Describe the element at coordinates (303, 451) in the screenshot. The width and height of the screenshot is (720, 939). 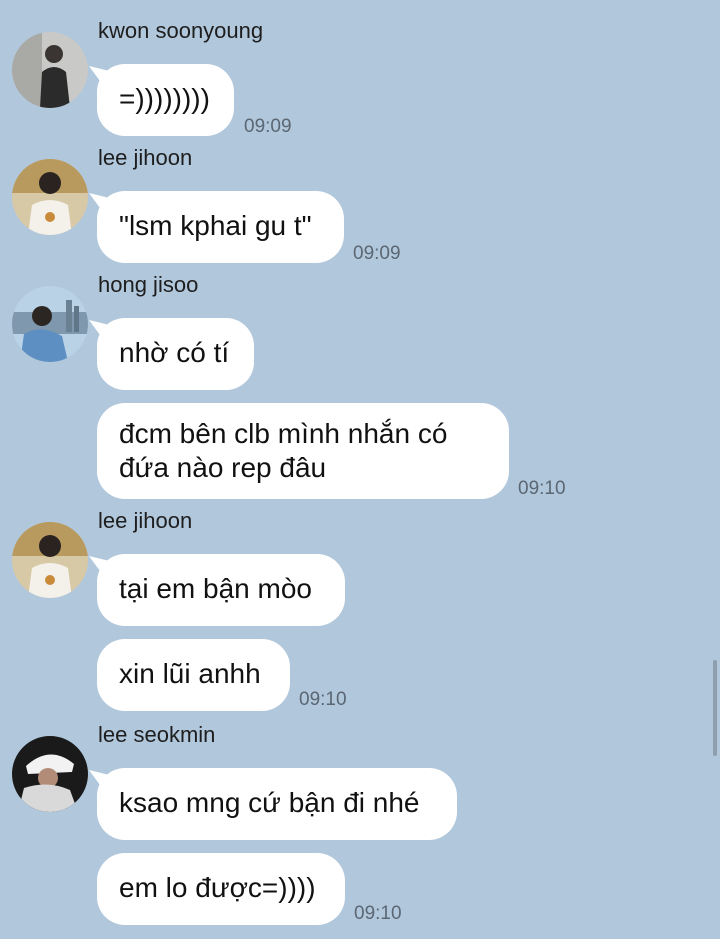
I see `message-bubble: đcm bên clb mình nhắn có đứa nào rep đâu` at that location.